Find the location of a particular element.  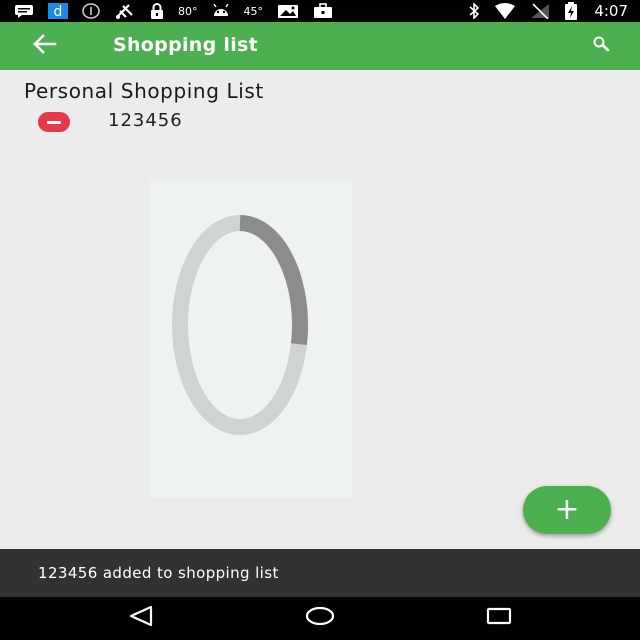

loading-spinner is located at coordinates (240, 325).